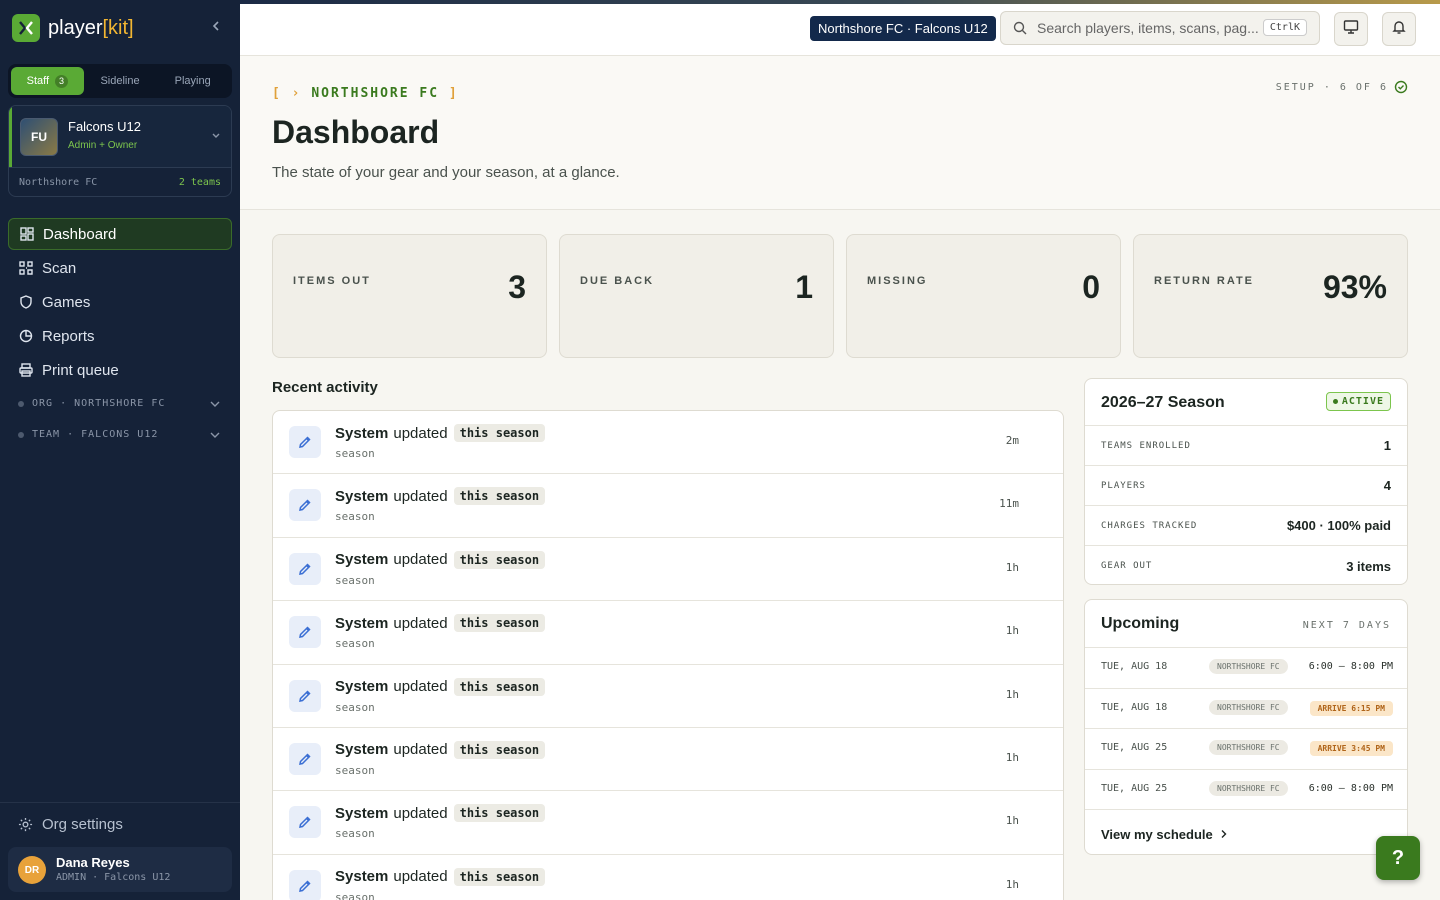 This screenshot has width=1440, height=900. I want to click on printer-icon, so click(26, 370).